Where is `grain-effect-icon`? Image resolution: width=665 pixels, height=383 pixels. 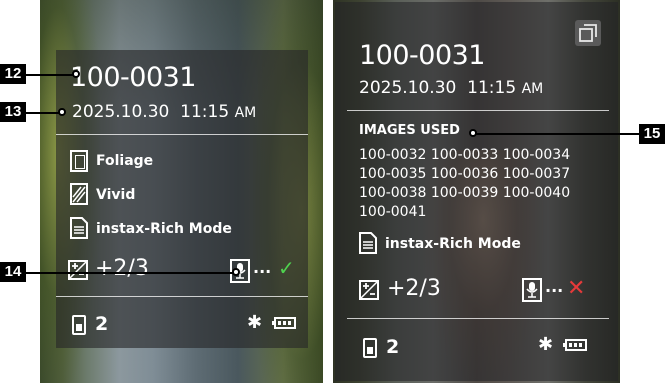 grain-effect-icon is located at coordinates (79, 194).